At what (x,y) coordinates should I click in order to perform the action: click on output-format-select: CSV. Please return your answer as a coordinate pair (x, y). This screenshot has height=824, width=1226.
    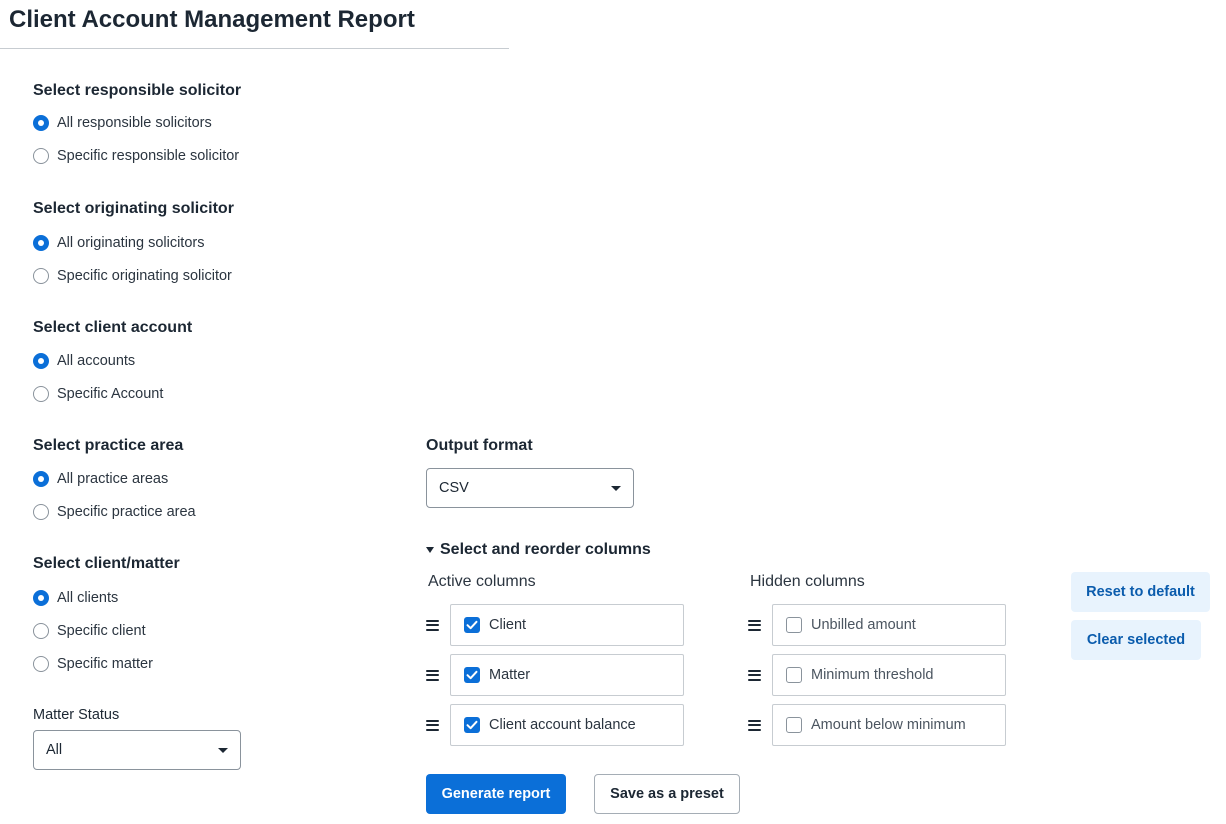
    Looking at the image, I should click on (530, 488).